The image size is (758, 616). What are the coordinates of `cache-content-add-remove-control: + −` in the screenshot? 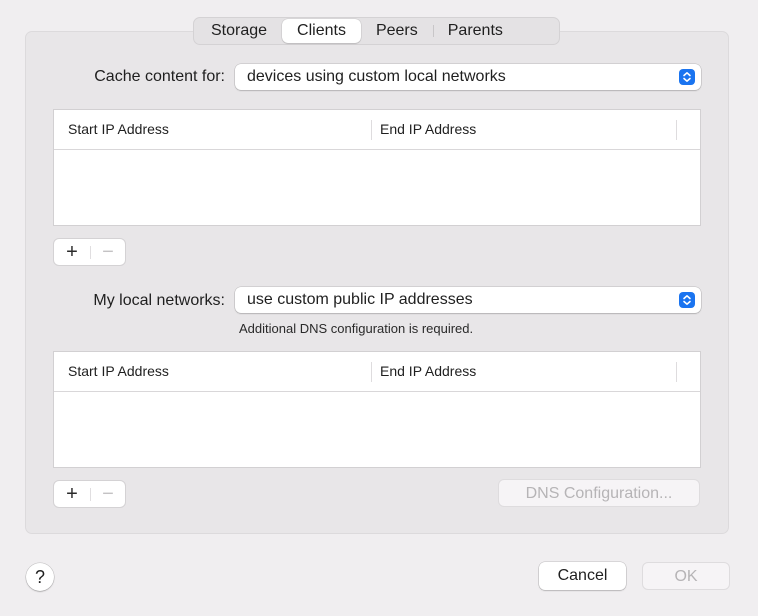 It's located at (89, 252).